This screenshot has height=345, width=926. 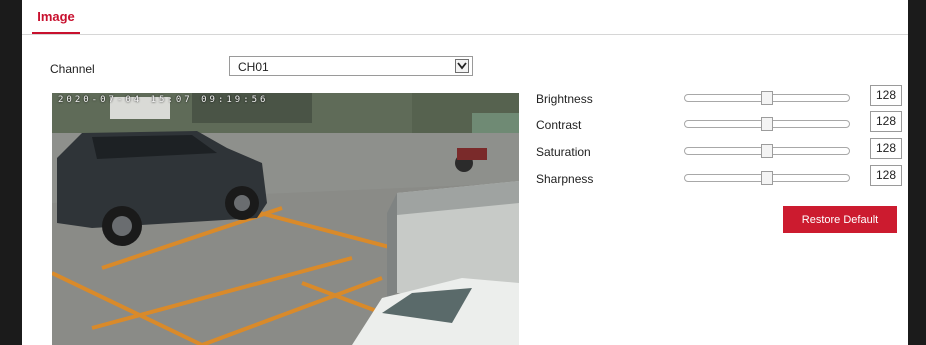 What do you see at coordinates (465, 20) in the screenshot?
I see `tab-strip: Image` at bounding box center [465, 20].